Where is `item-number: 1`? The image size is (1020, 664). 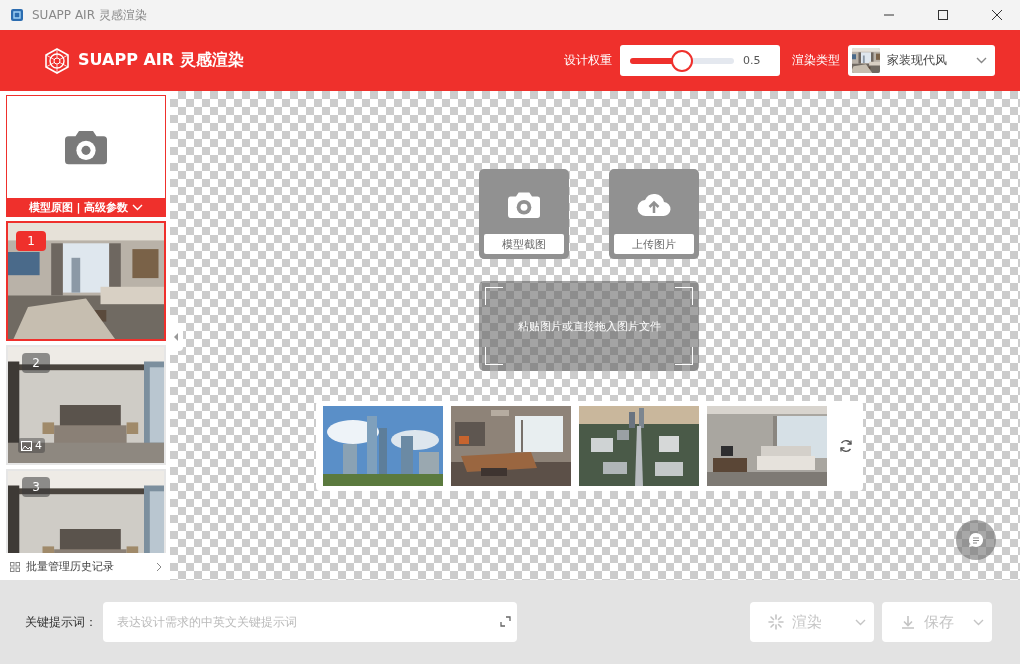 item-number: 1 is located at coordinates (31, 241).